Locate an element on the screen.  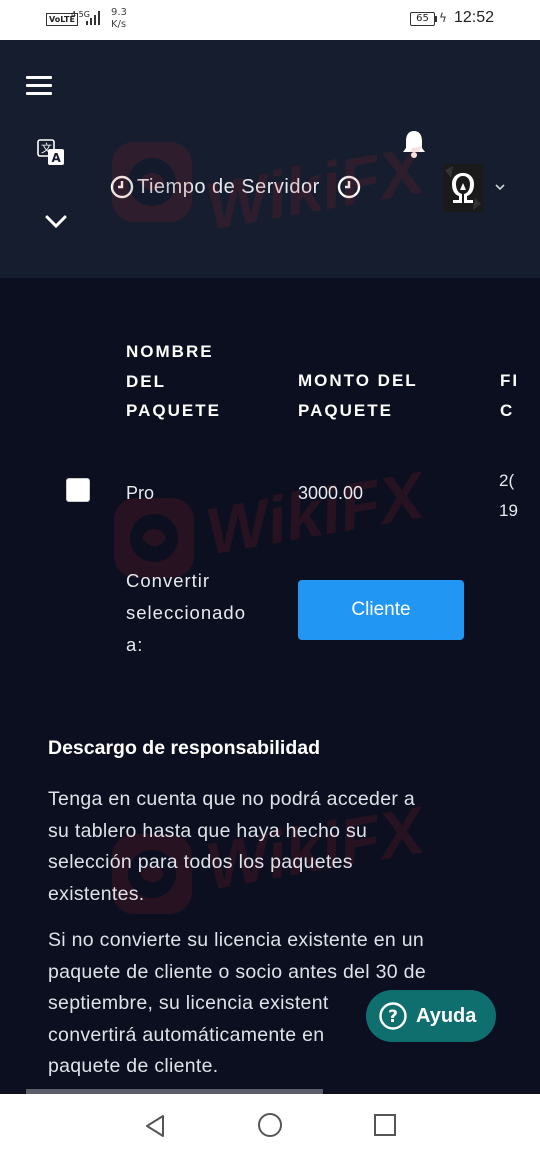
svg-text: A is located at coordinates (57, 158).